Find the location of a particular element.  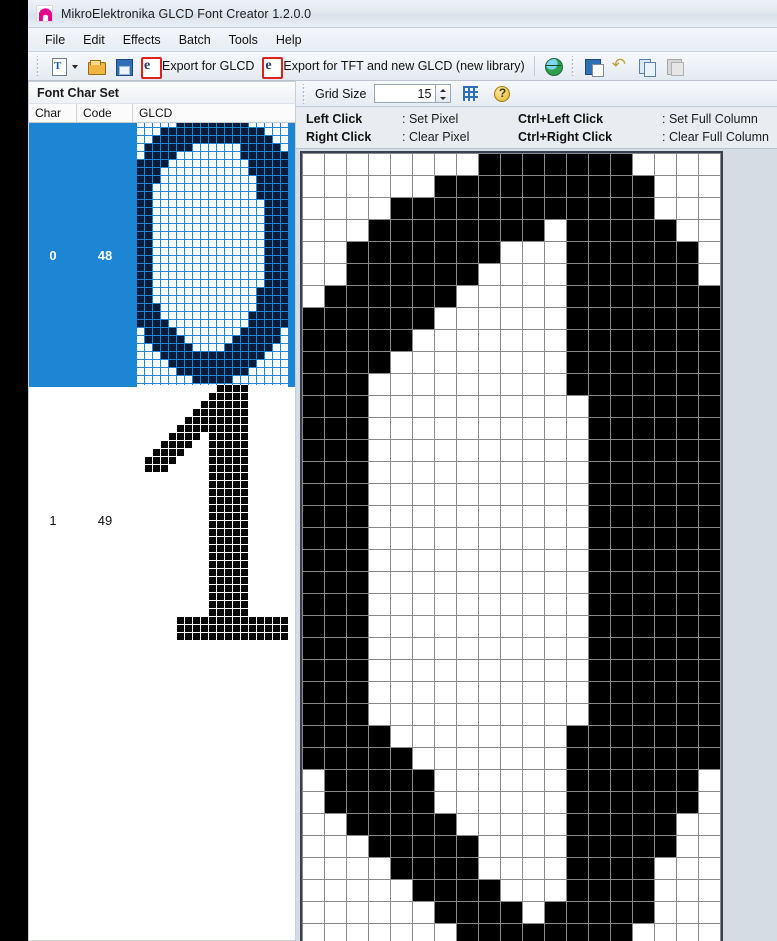

open-button is located at coordinates (96, 66).